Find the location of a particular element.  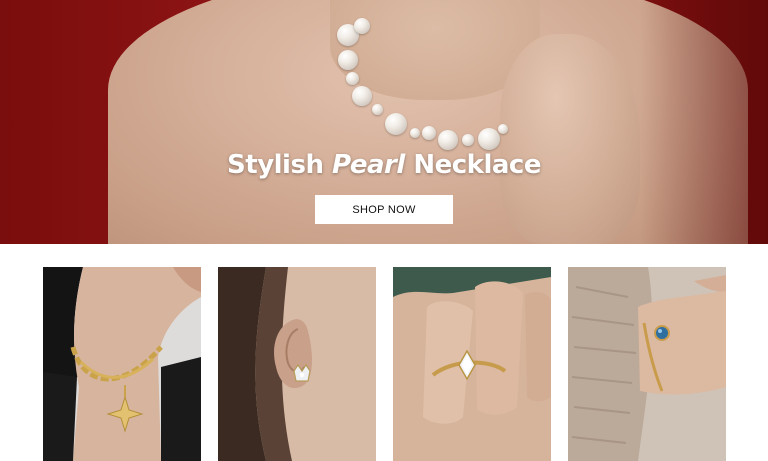

hero-model-hand is located at coordinates (570, 139).